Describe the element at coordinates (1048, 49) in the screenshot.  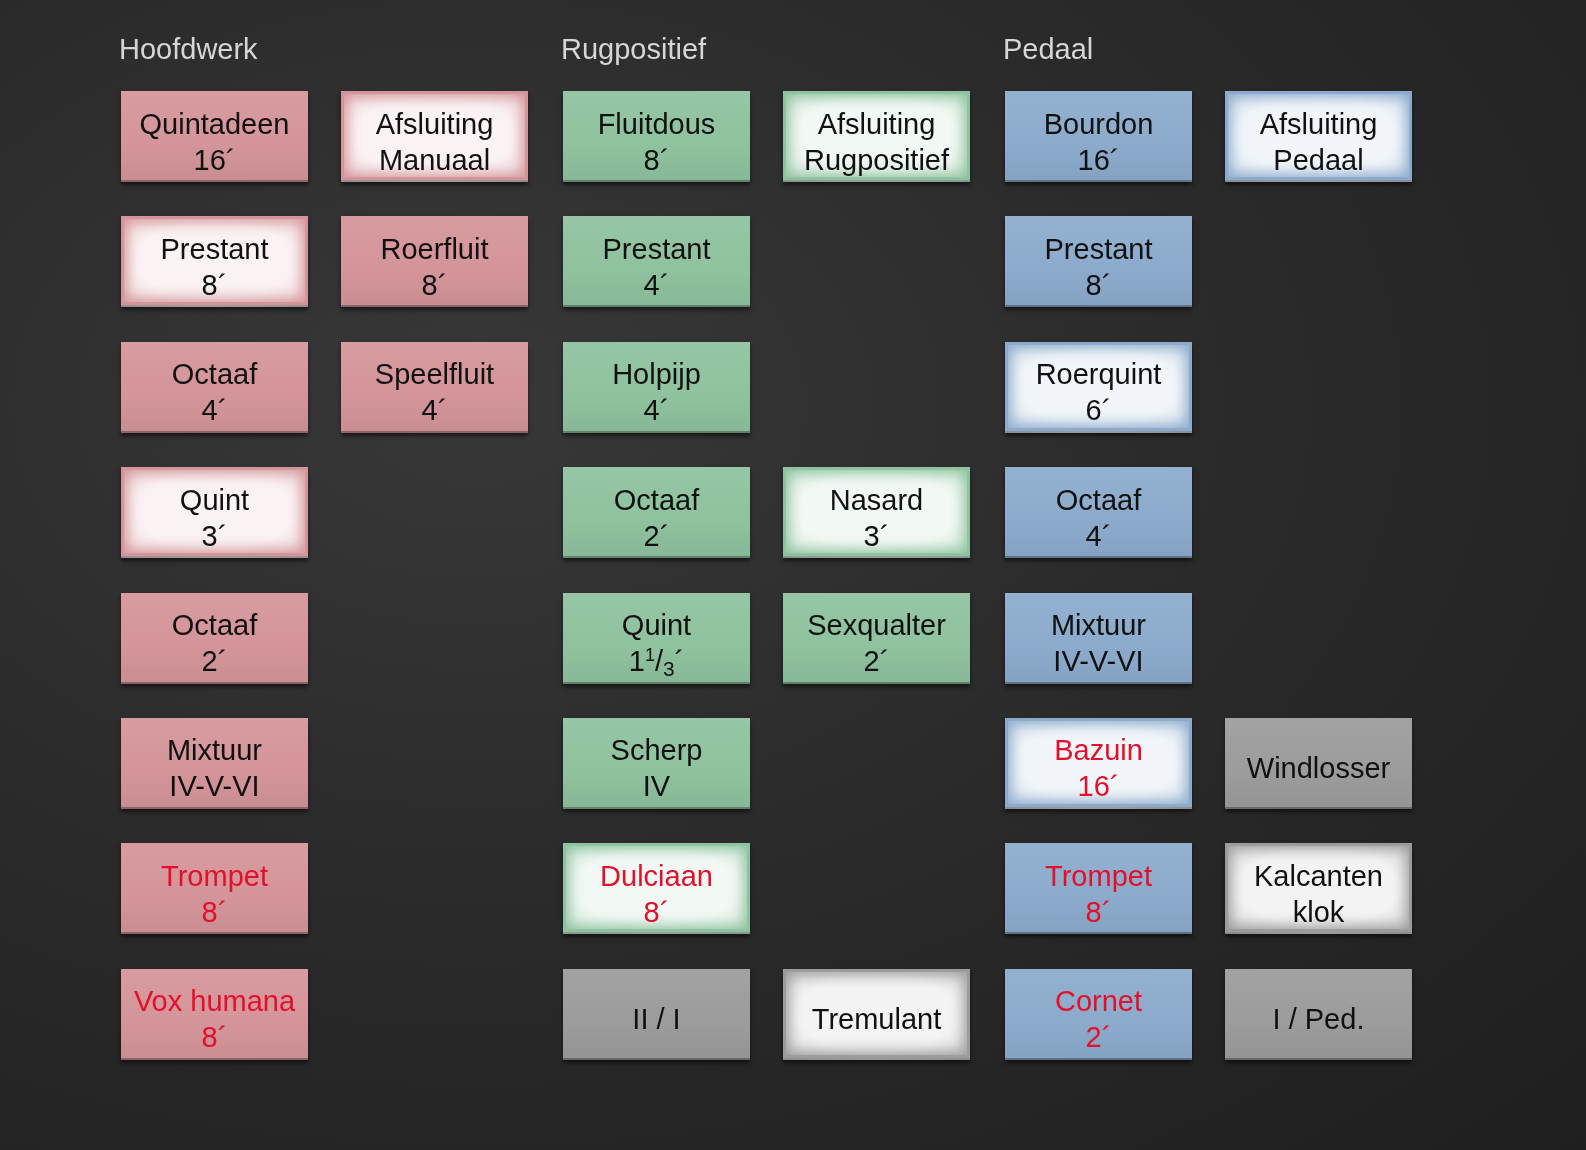
I see `division-title: Pedaal` at that location.